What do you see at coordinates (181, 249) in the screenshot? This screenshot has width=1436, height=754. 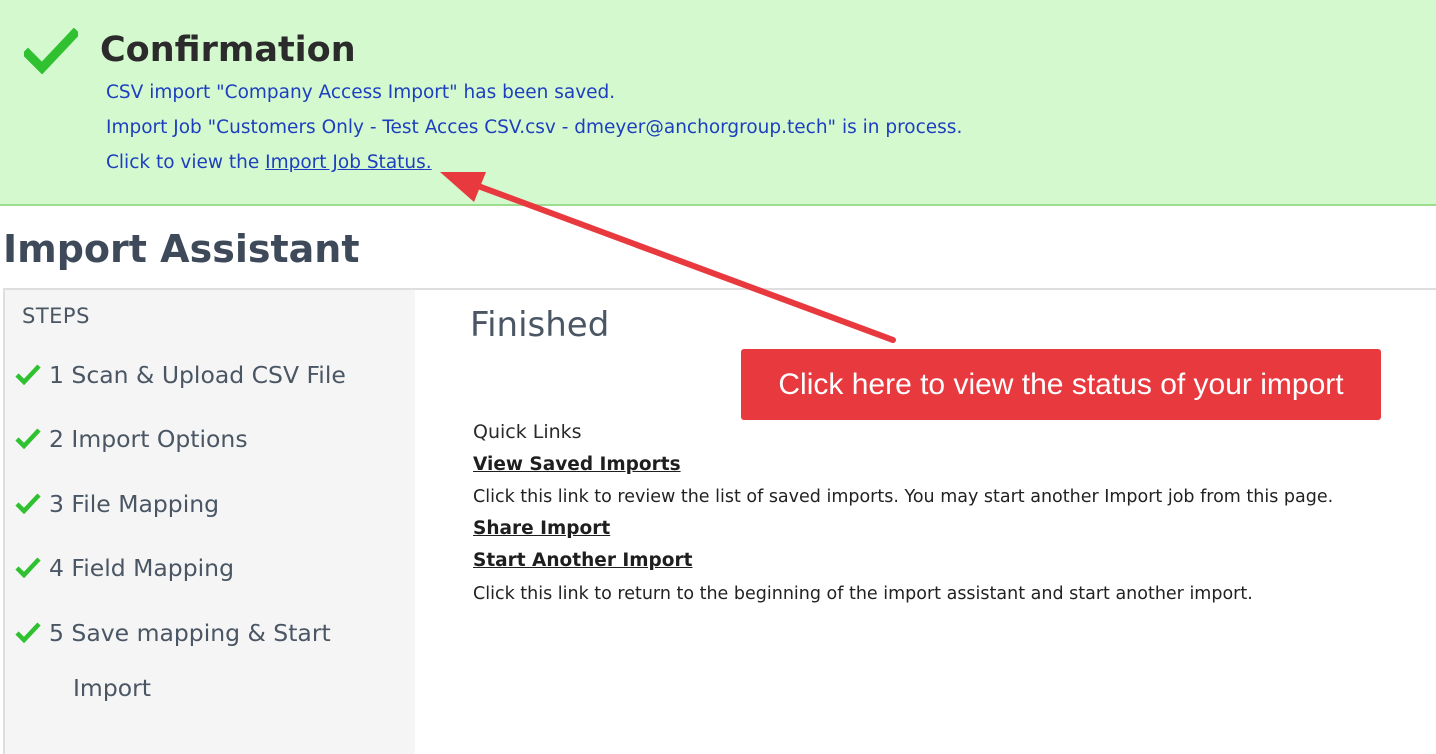 I see `page-title: Import Assistant` at bounding box center [181, 249].